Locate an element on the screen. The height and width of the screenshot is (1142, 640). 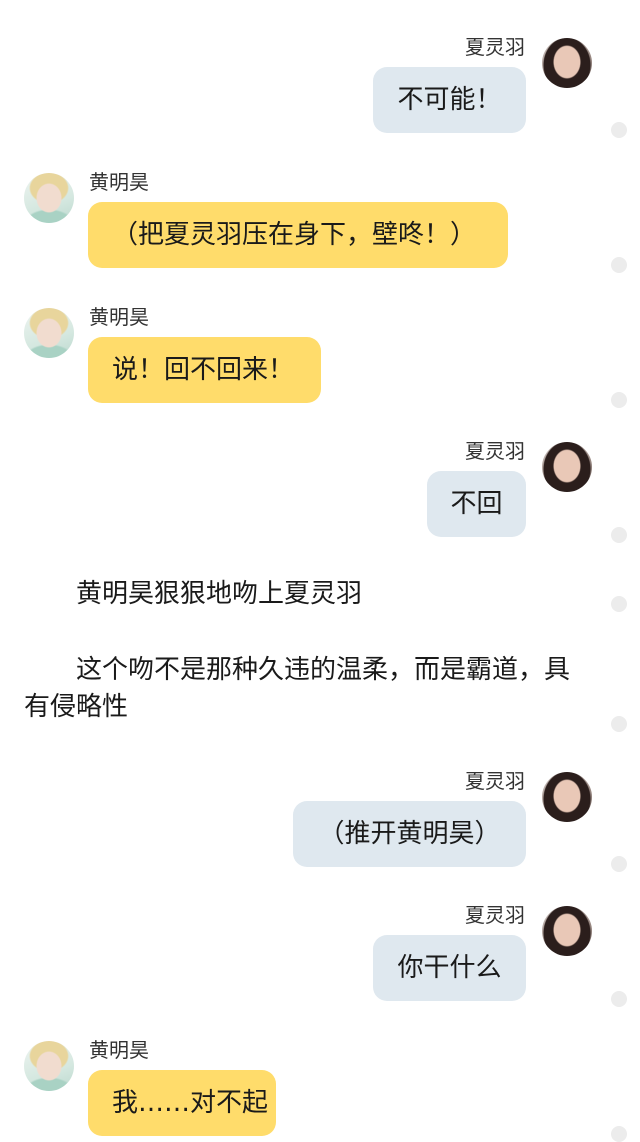
narration-paragraph: 这个吻不是那种久违的温柔，而是霸道，具有侵略性 is located at coordinates (297, 688).